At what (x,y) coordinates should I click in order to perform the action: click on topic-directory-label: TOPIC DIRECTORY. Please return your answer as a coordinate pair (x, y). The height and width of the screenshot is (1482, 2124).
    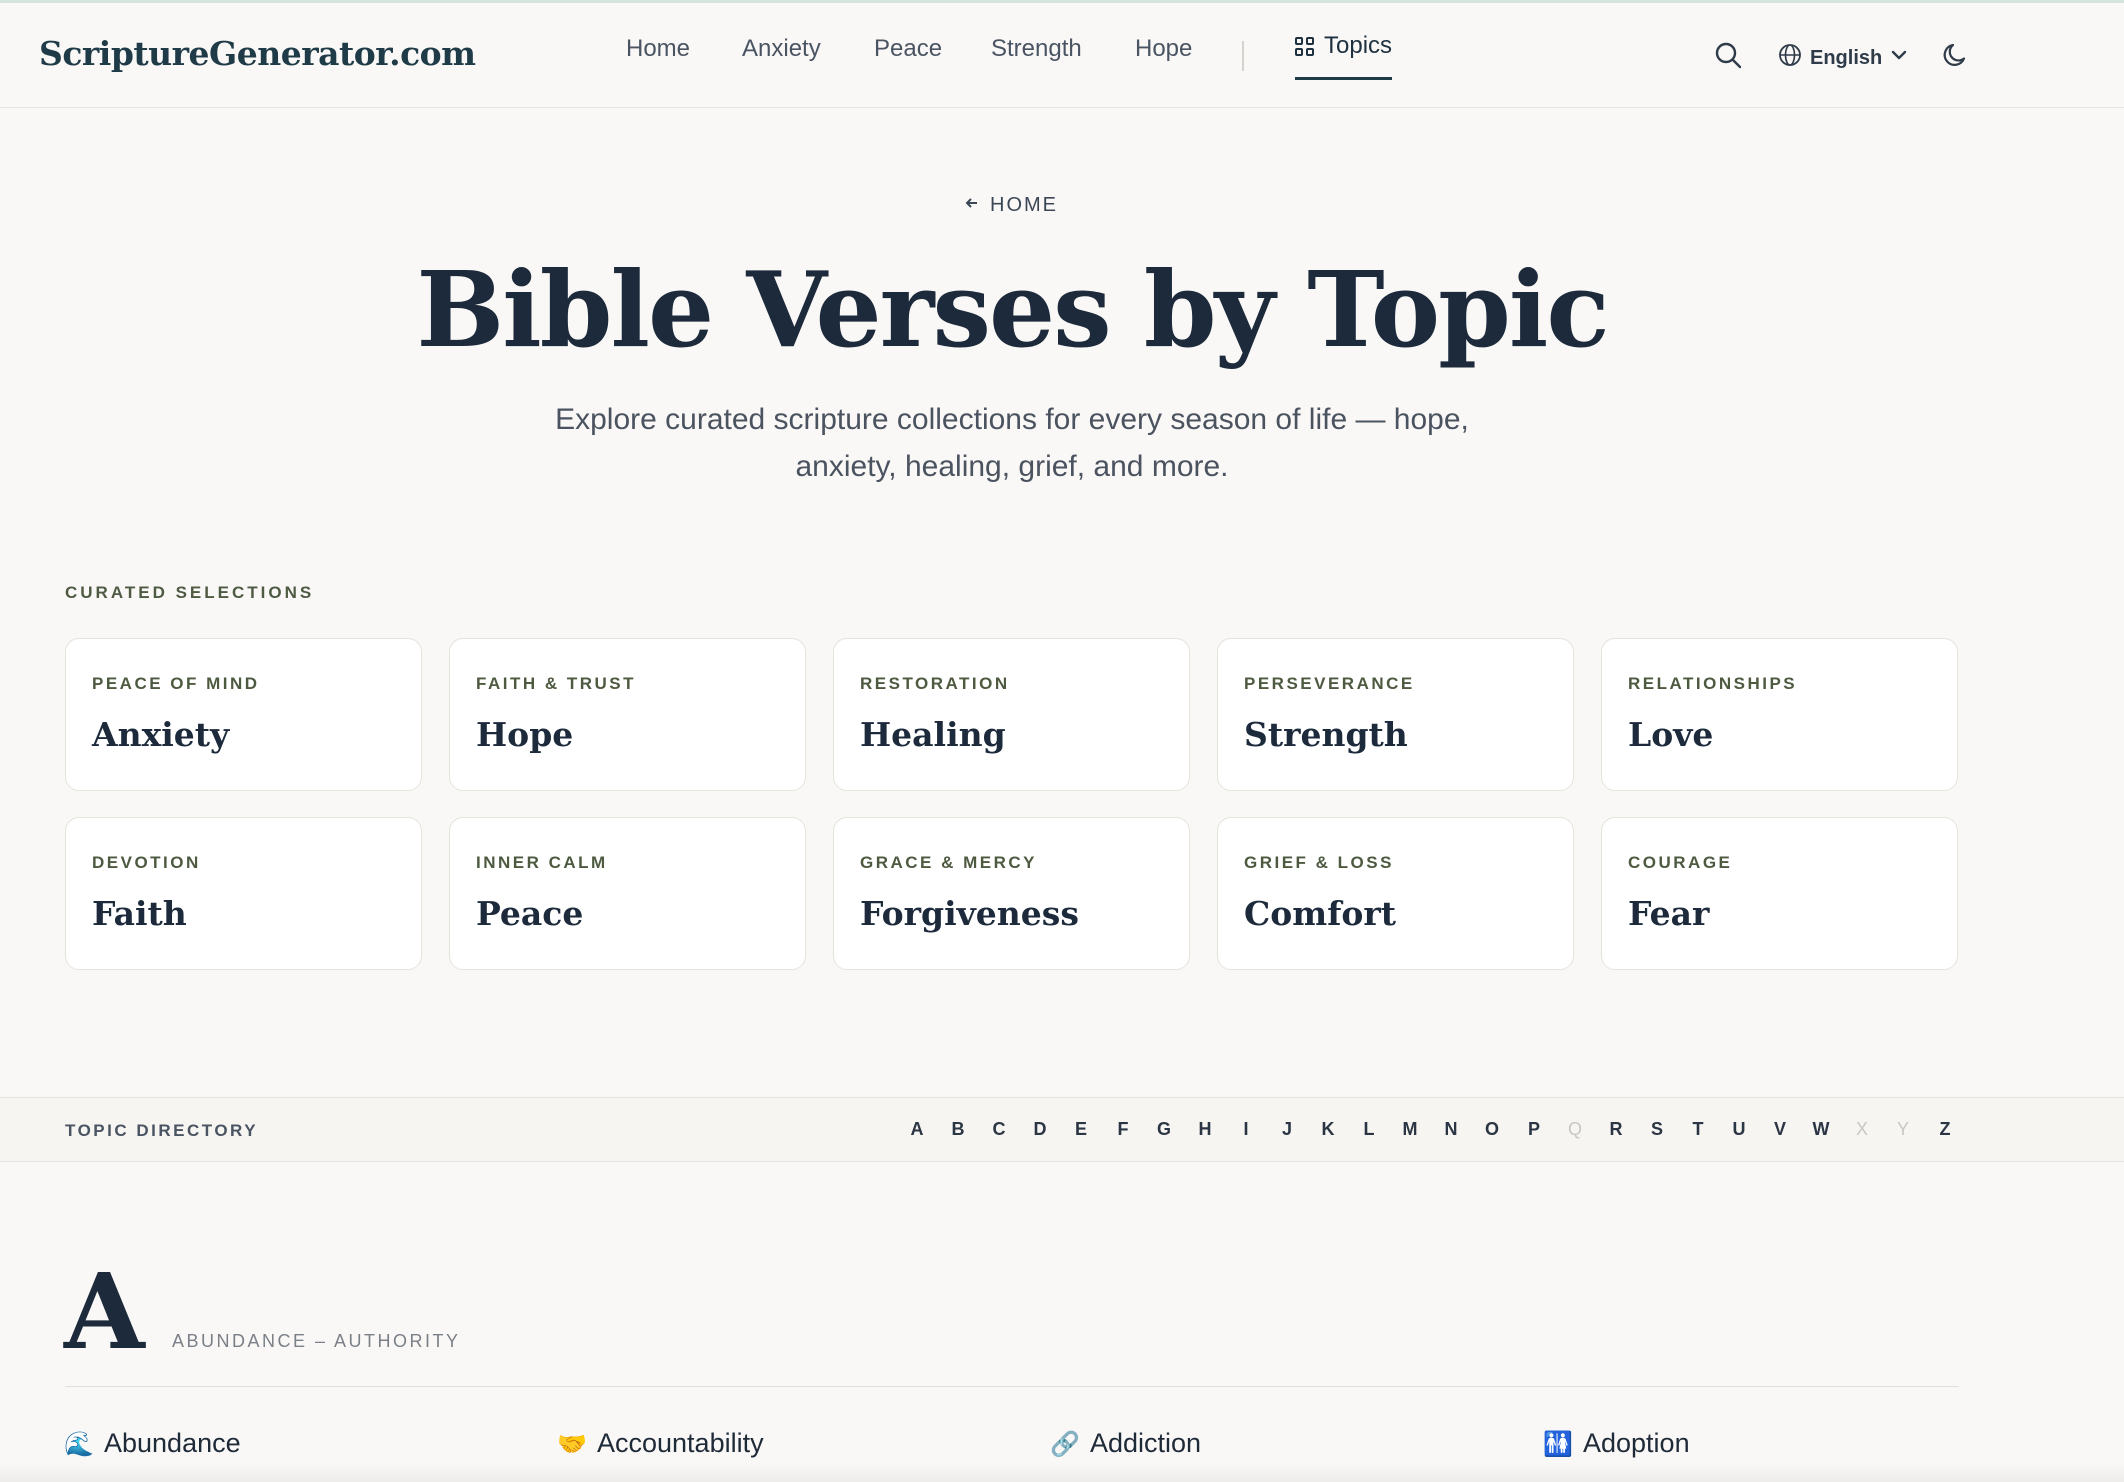
    Looking at the image, I should click on (162, 1130).